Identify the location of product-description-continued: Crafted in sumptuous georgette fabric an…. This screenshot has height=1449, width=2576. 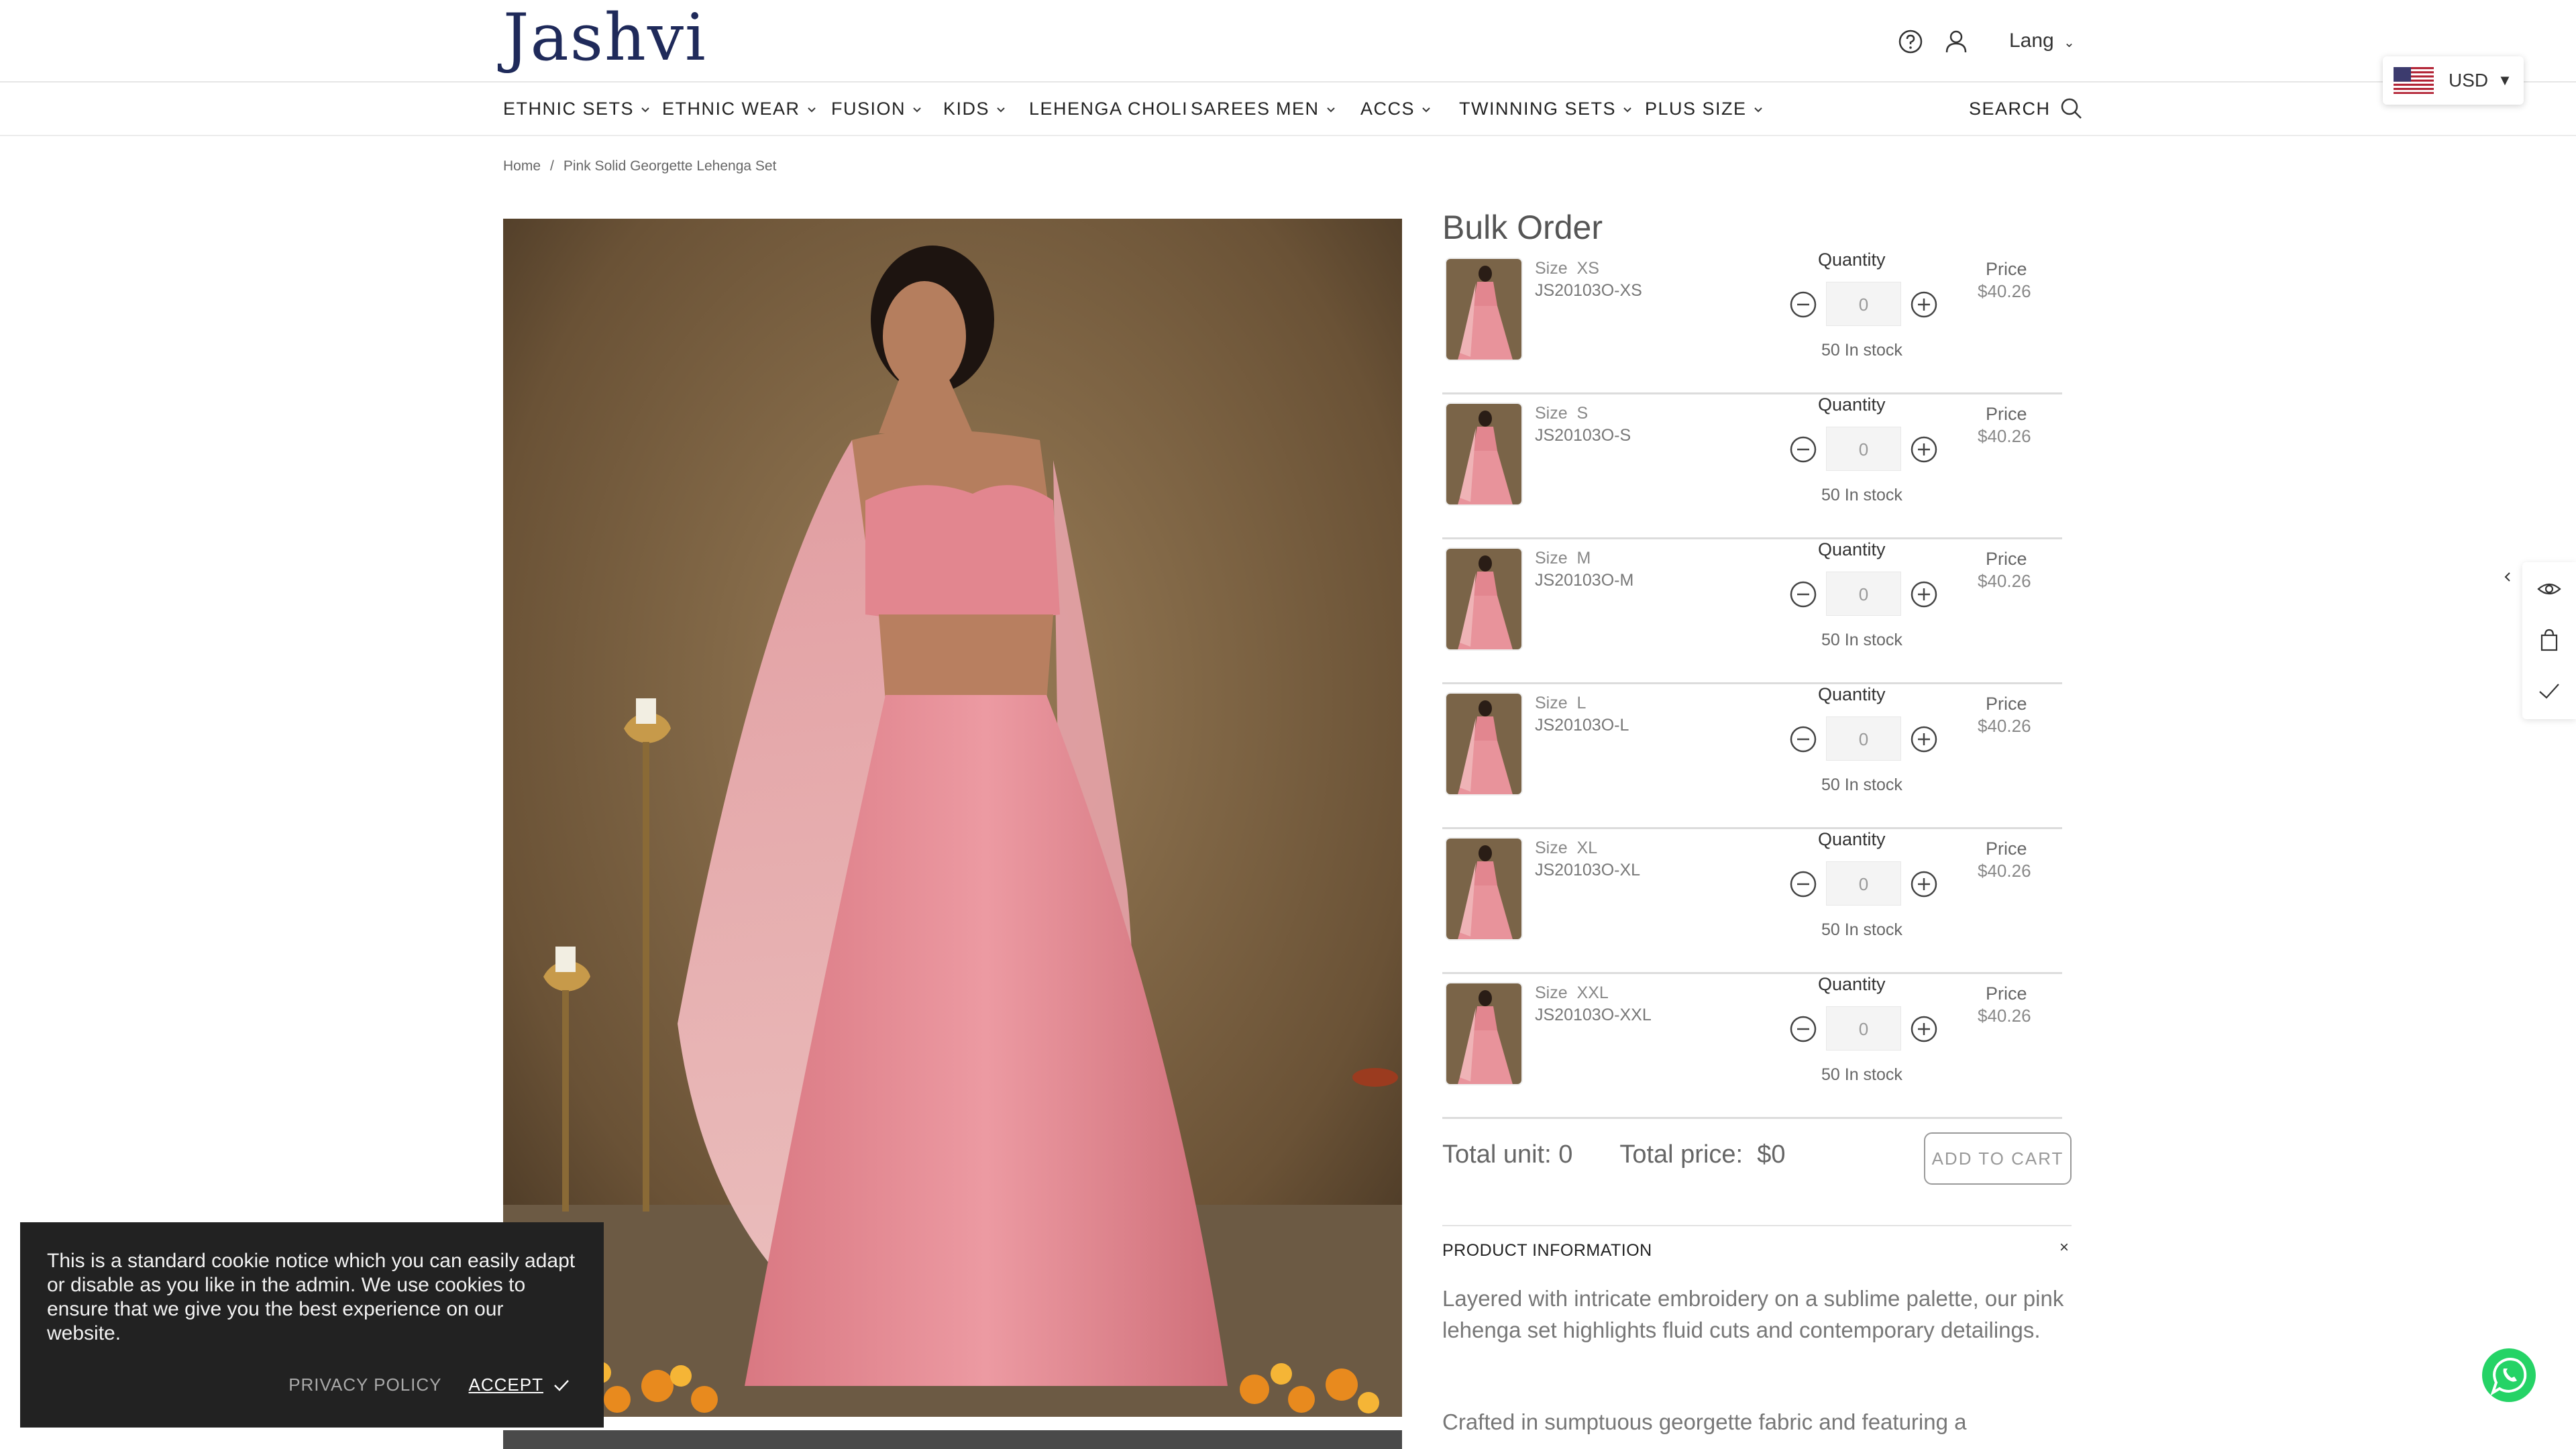
(1704, 1421).